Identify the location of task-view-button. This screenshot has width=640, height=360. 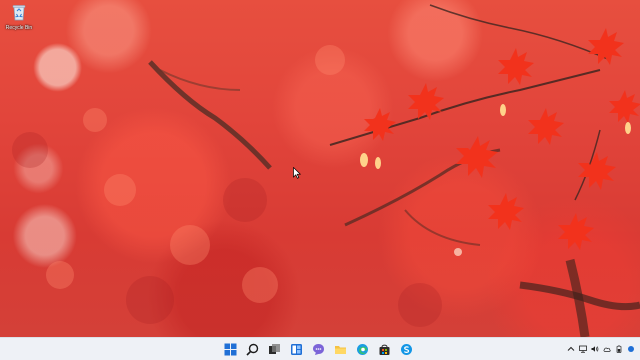
(274, 349).